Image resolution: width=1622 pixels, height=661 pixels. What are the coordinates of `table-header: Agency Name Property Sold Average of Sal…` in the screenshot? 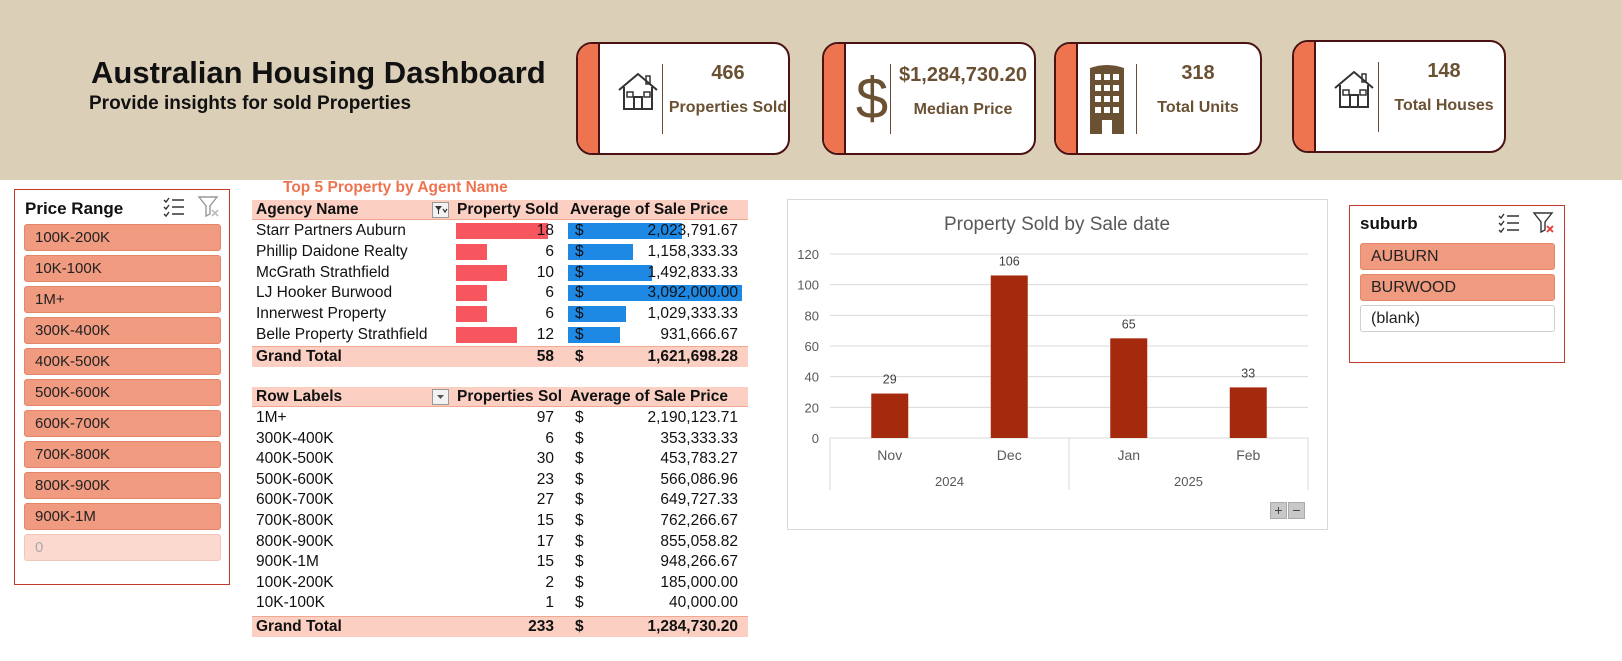 It's located at (500, 210).